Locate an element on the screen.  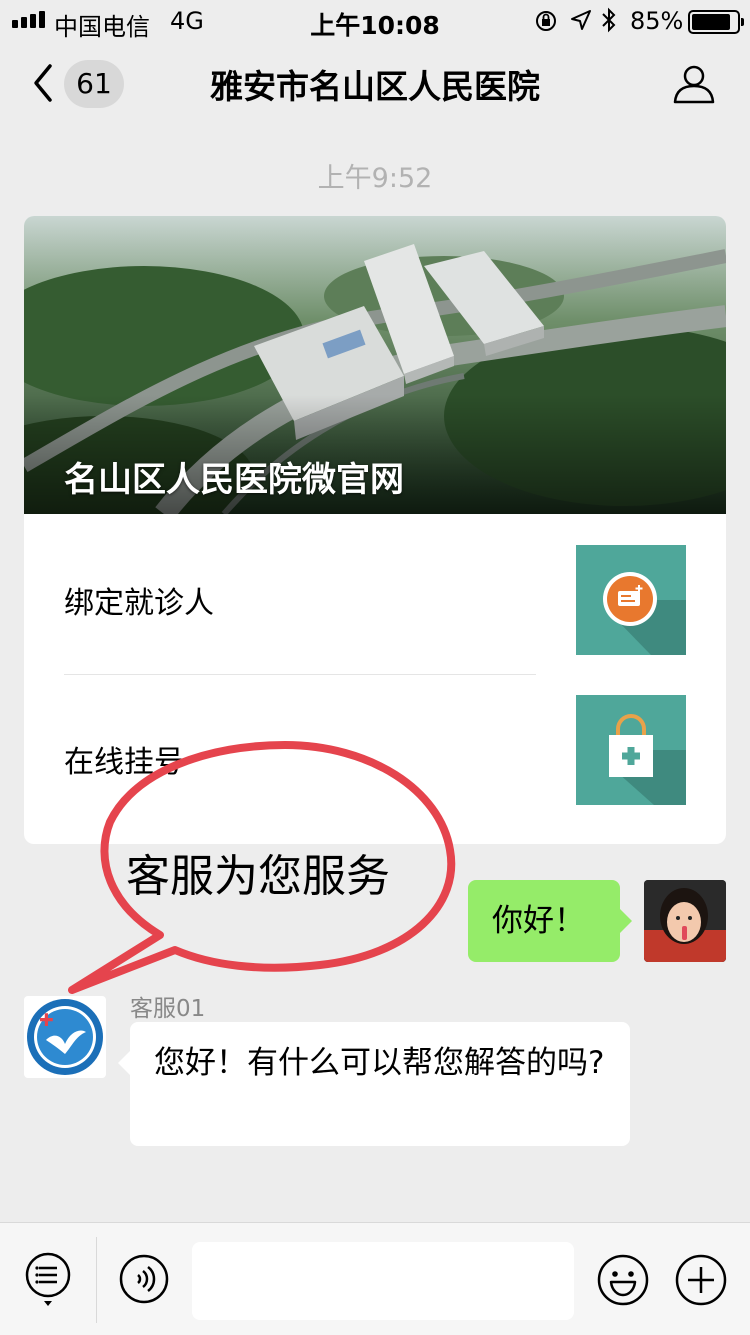
divider is located at coordinates (96, 1280).